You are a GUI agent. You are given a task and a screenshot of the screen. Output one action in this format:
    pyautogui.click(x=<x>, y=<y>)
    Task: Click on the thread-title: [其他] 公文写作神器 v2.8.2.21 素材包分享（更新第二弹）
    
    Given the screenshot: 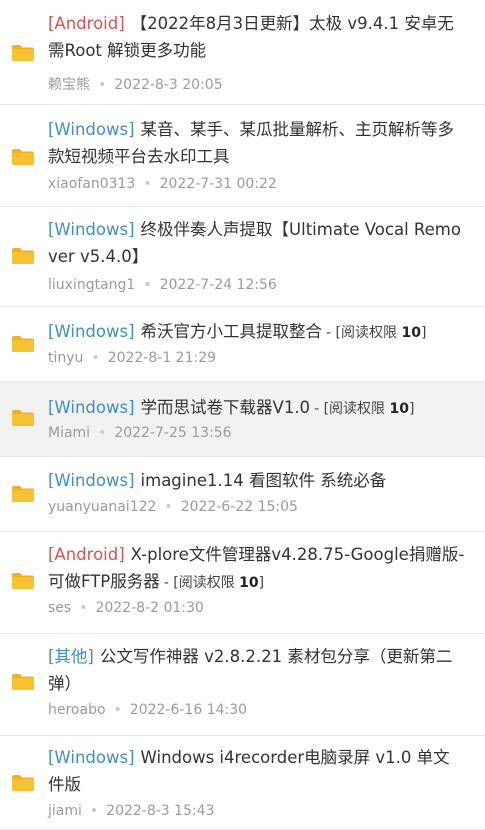 What is the action you would take?
    pyautogui.click(x=256, y=670)
    